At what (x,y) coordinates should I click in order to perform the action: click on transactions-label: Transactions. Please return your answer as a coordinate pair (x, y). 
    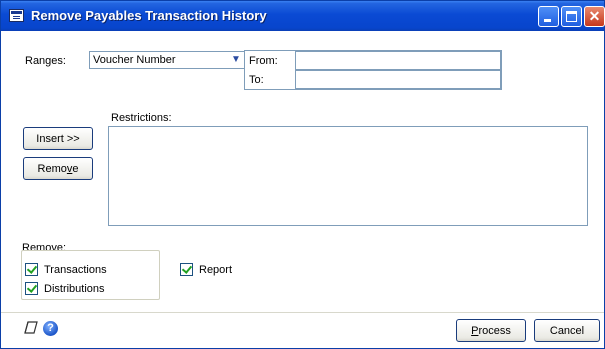
    Looking at the image, I should click on (75, 270).